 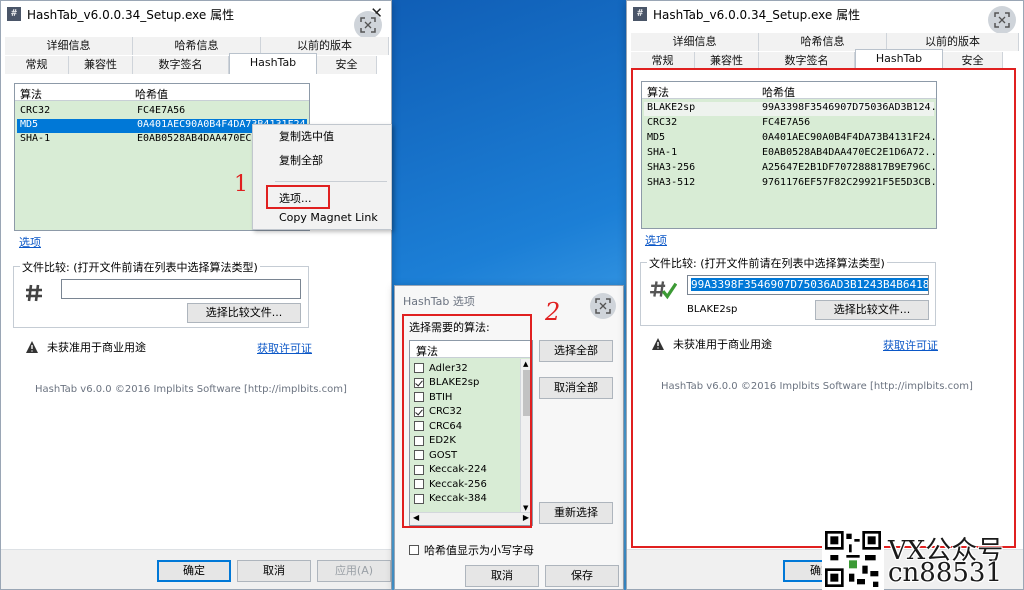 I want to click on reselect-button: 重新选择, so click(x=576, y=513).